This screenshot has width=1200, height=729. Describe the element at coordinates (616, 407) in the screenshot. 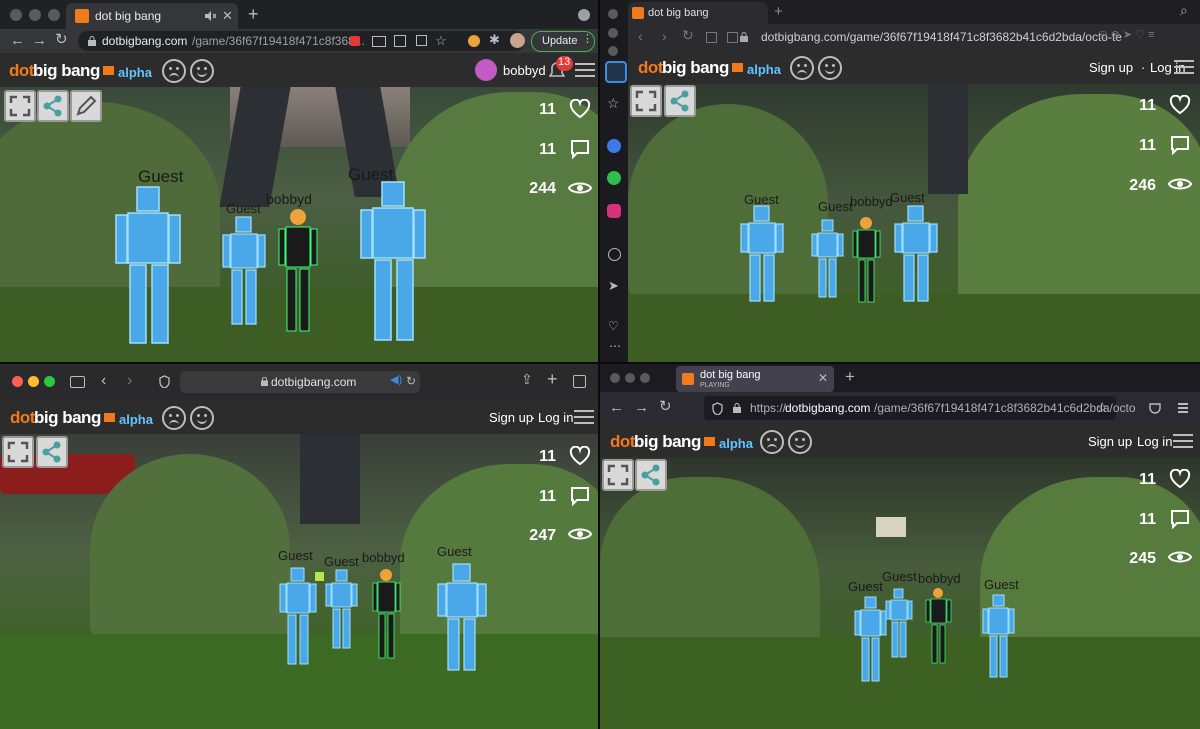

I see `back-icon: ←` at that location.